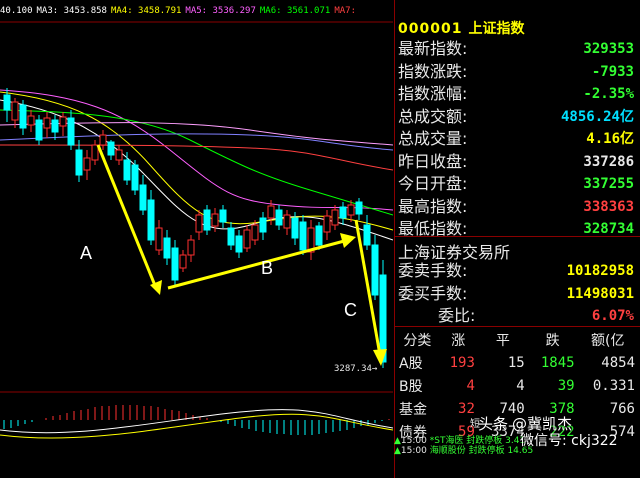 The height and width of the screenshot is (478, 640). What do you see at coordinates (433, 183) in the screenshot?
I see `quote-label: 今日开盘:` at bounding box center [433, 183].